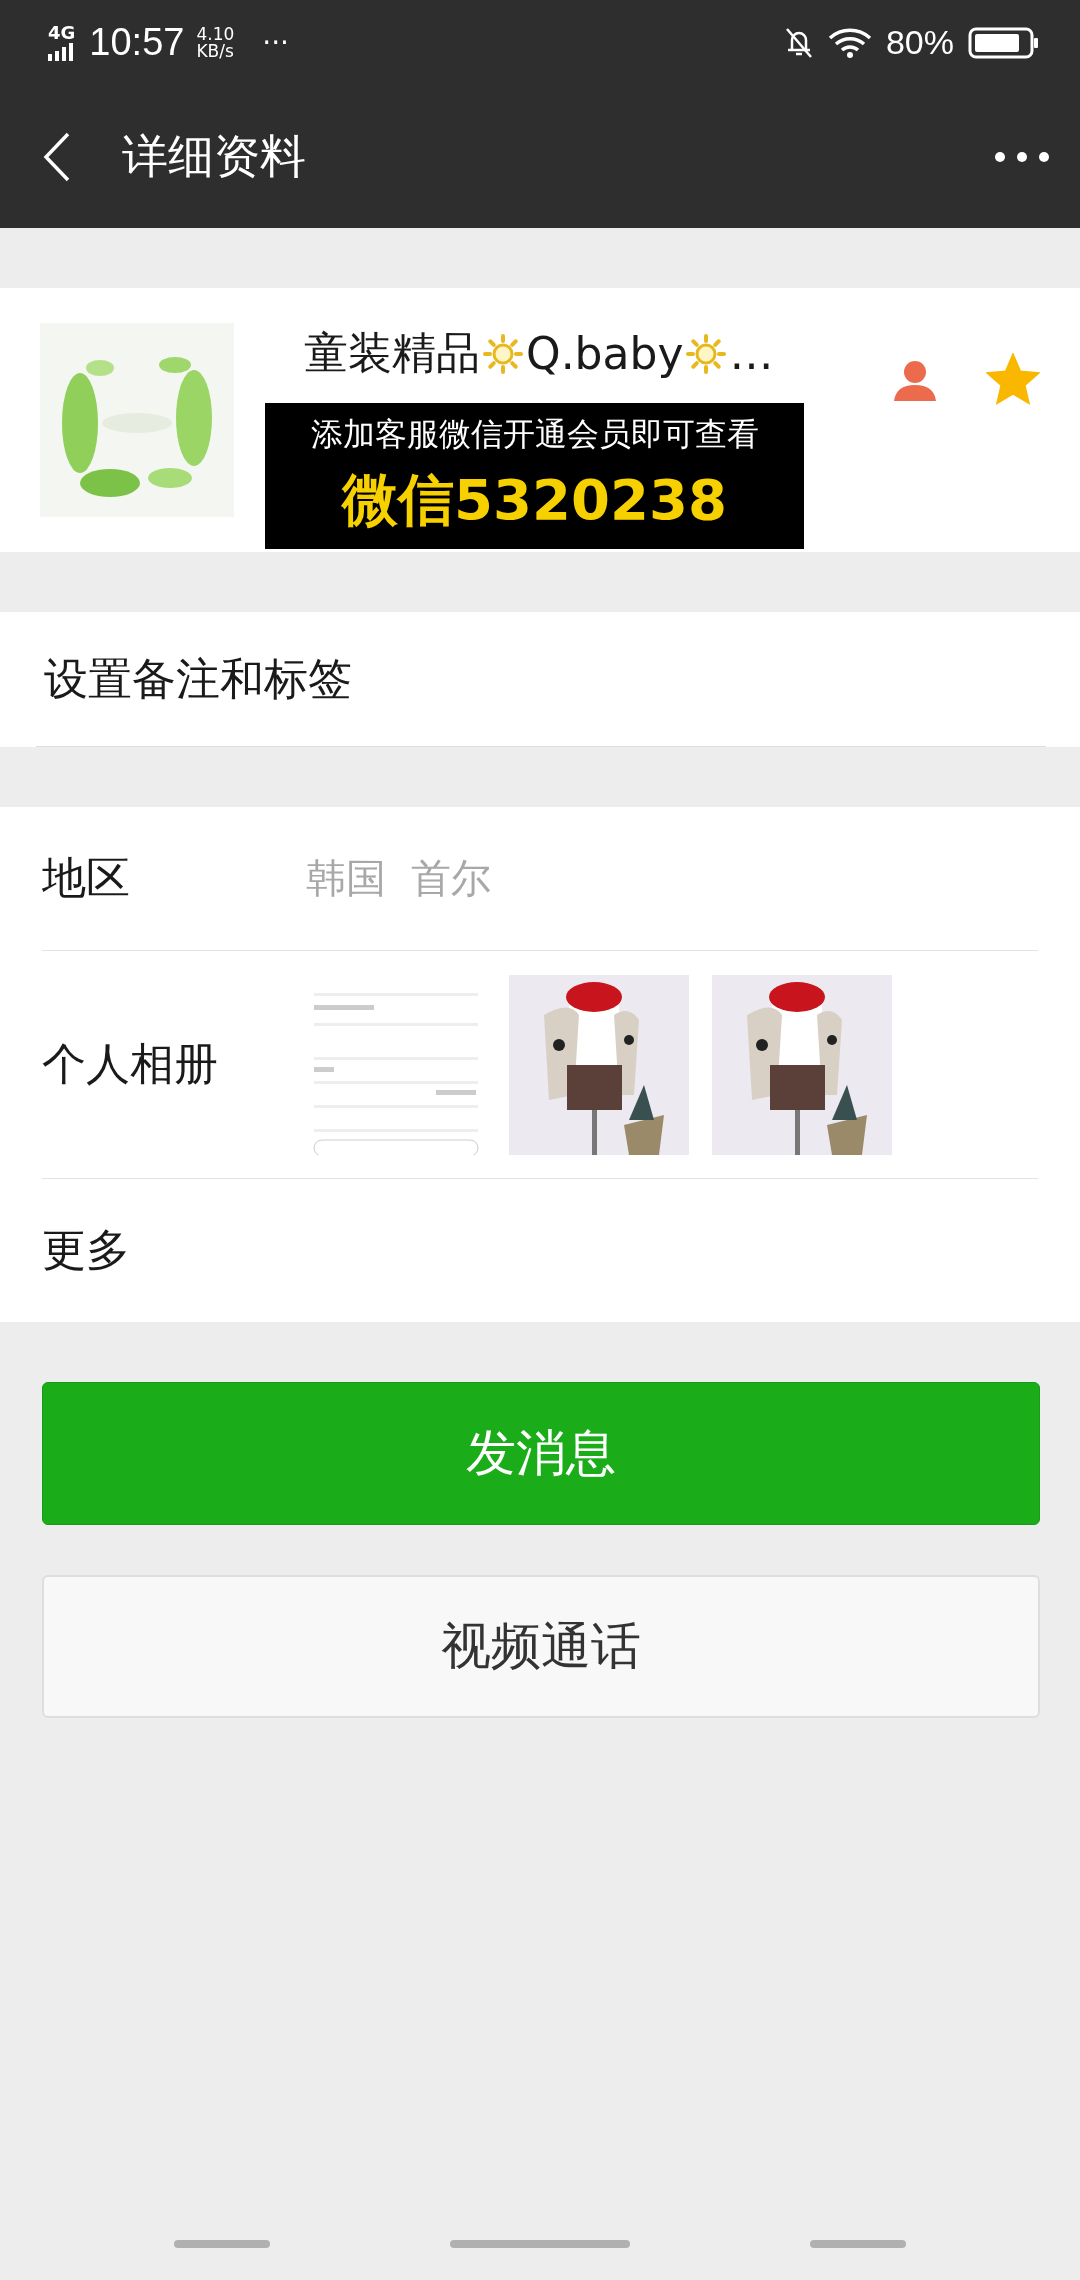 The height and width of the screenshot is (2280, 1080). I want to click on speed-unit: KB/s, so click(215, 51).